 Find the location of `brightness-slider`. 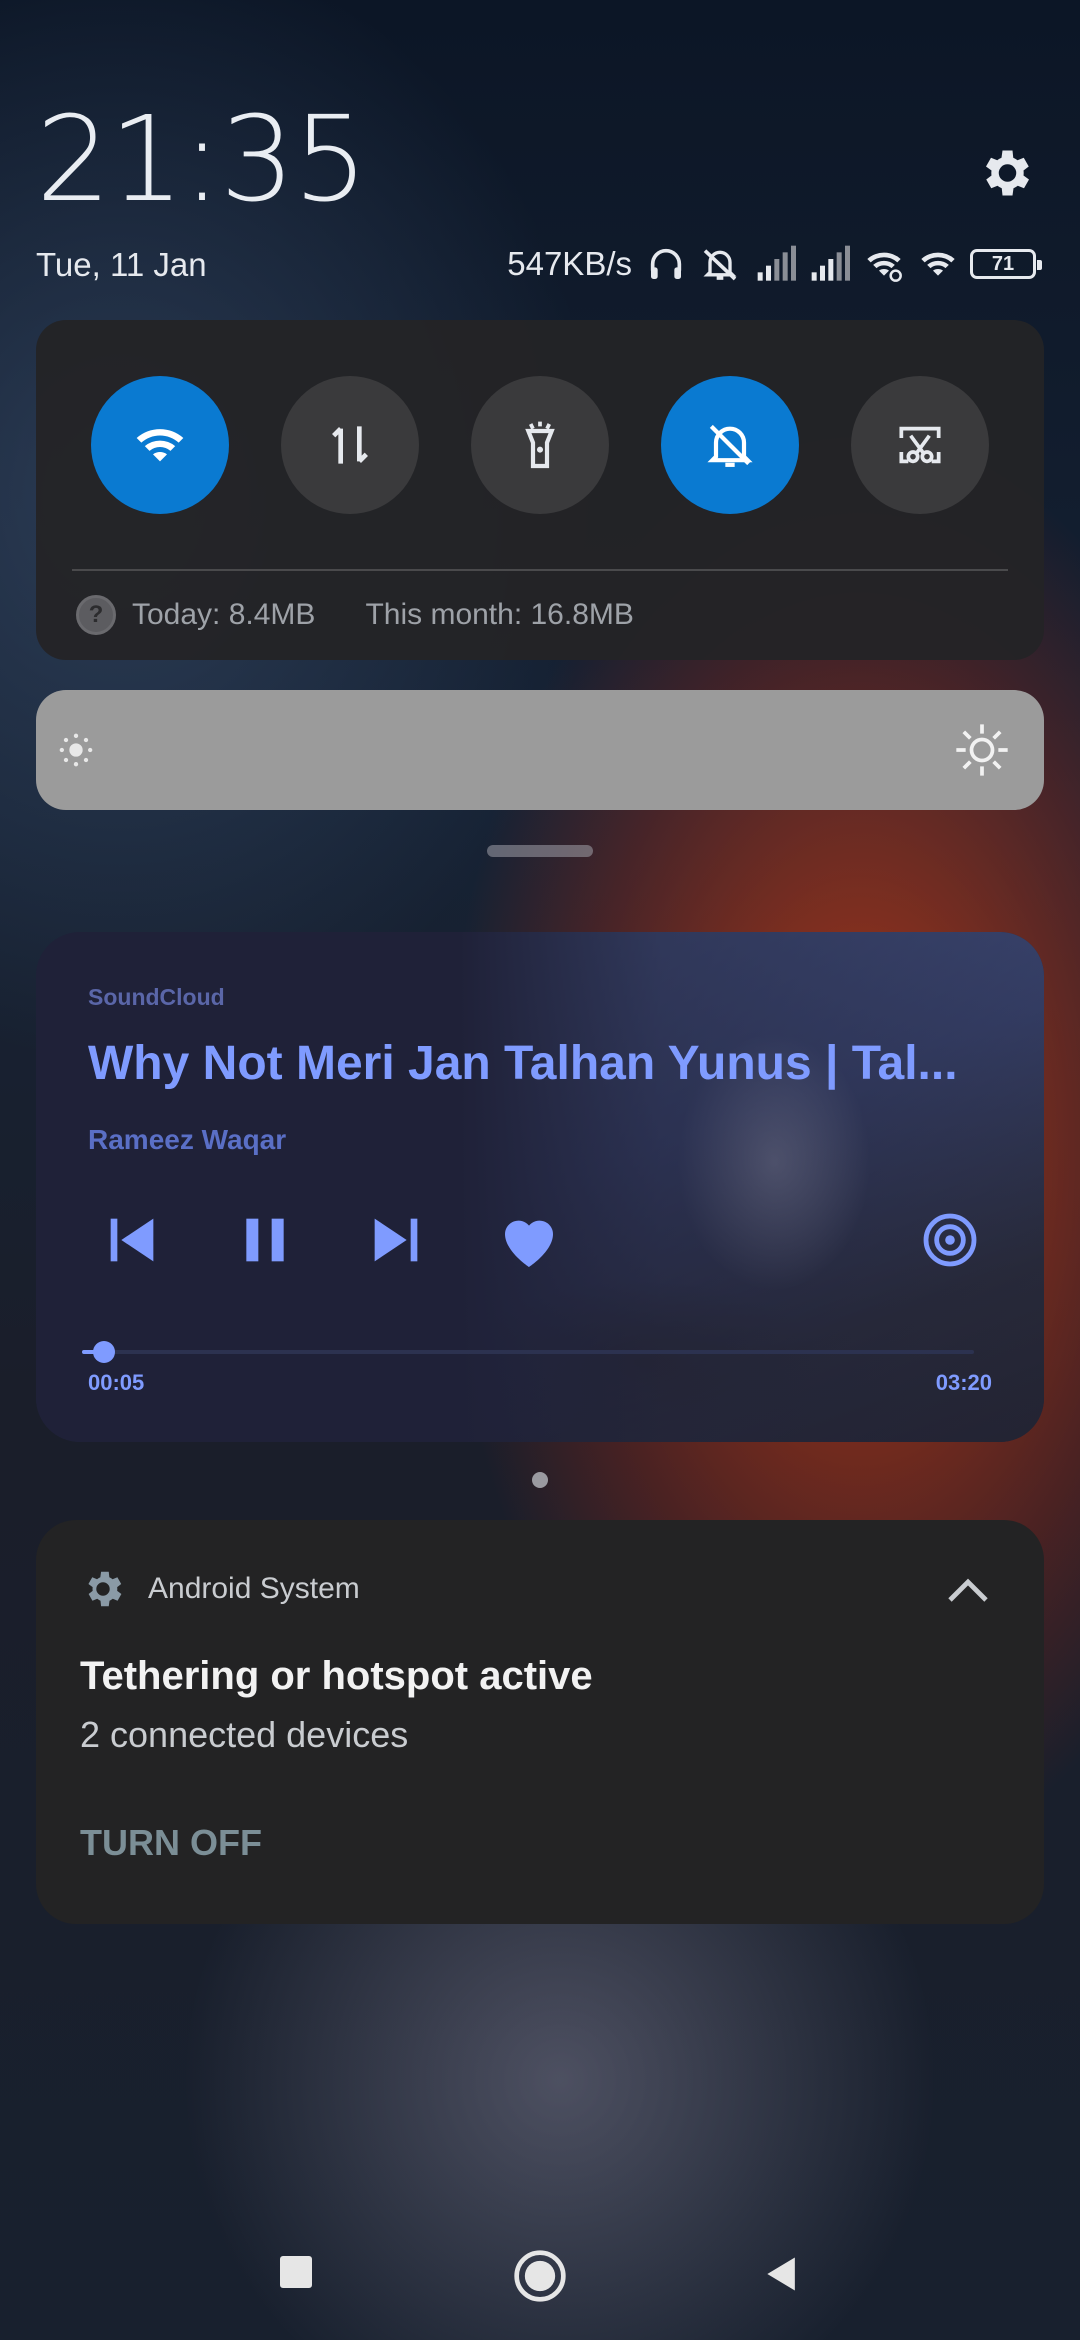

brightness-slider is located at coordinates (540, 750).